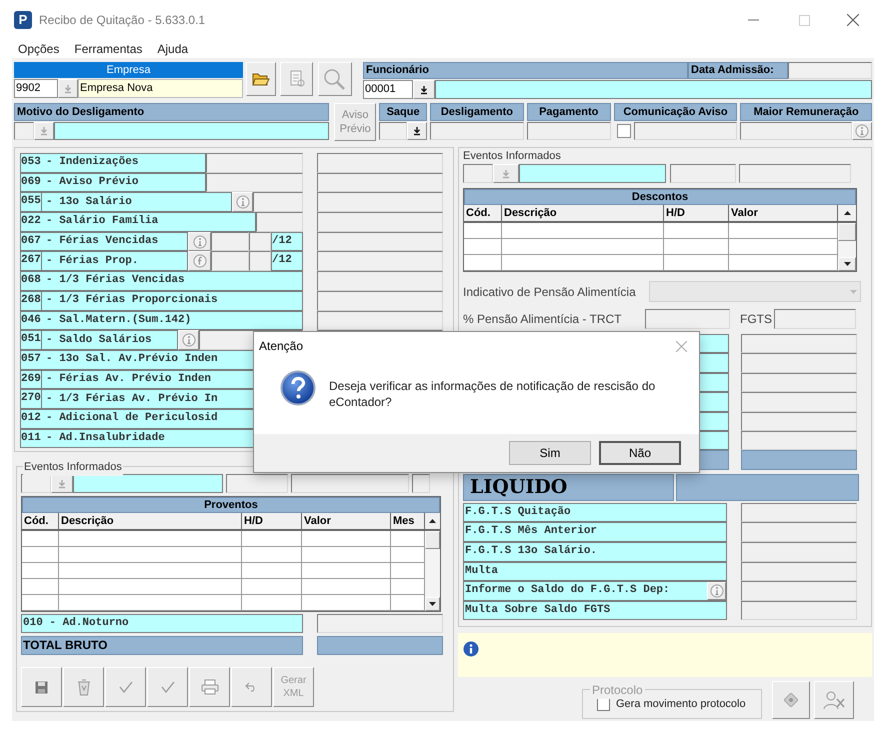  I want to click on formula-icon, so click(199, 261).